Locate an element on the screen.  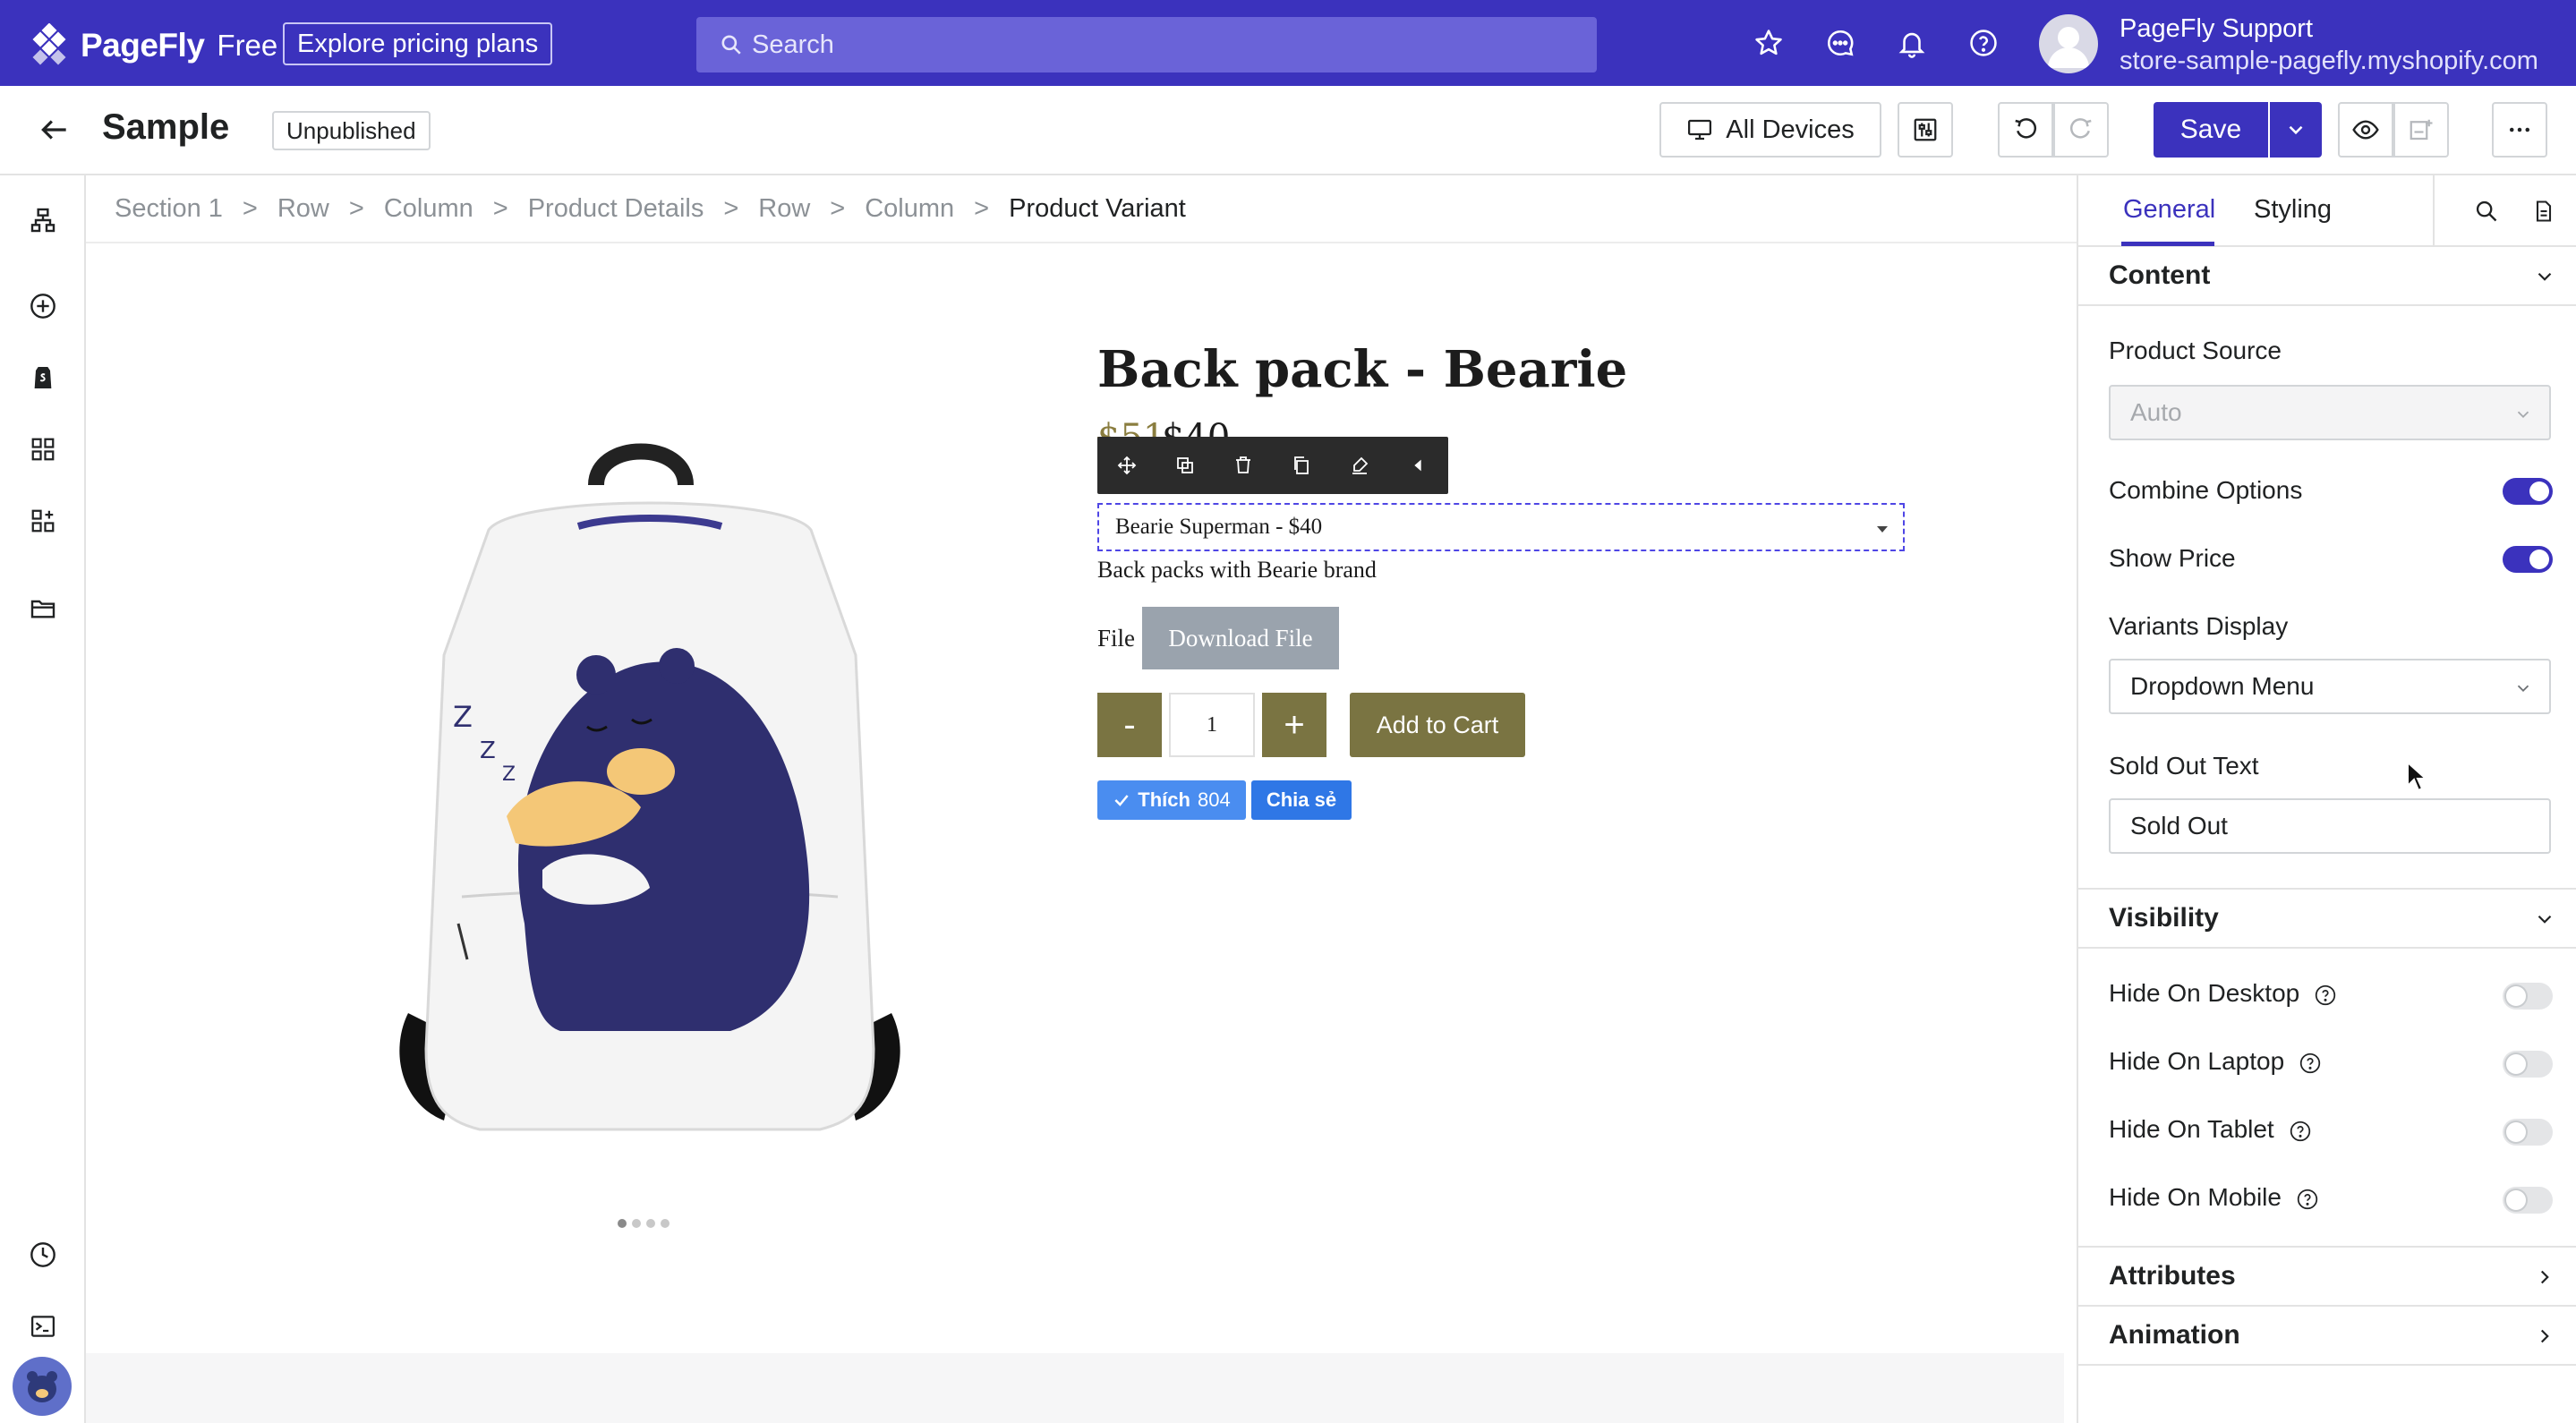
show-price-label: Show Price is located at coordinates (2172, 558).